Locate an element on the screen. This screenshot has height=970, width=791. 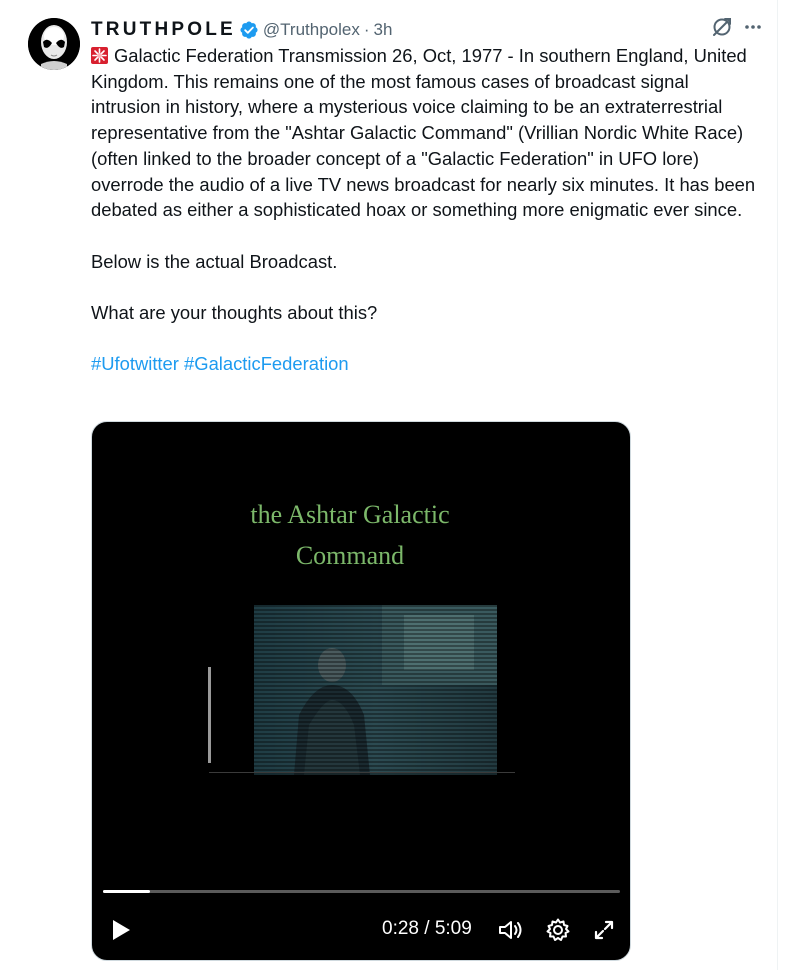
grok-icon is located at coordinates (722, 27).